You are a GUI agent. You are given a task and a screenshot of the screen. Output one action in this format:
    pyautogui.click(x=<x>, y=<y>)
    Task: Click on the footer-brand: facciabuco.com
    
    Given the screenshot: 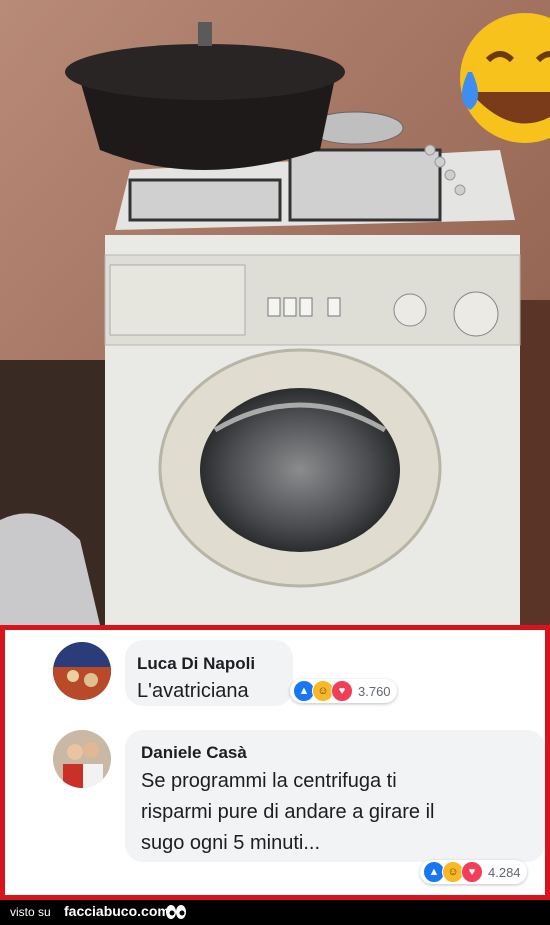 What is the action you would take?
    pyautogui.click(x=117, y=911)
    